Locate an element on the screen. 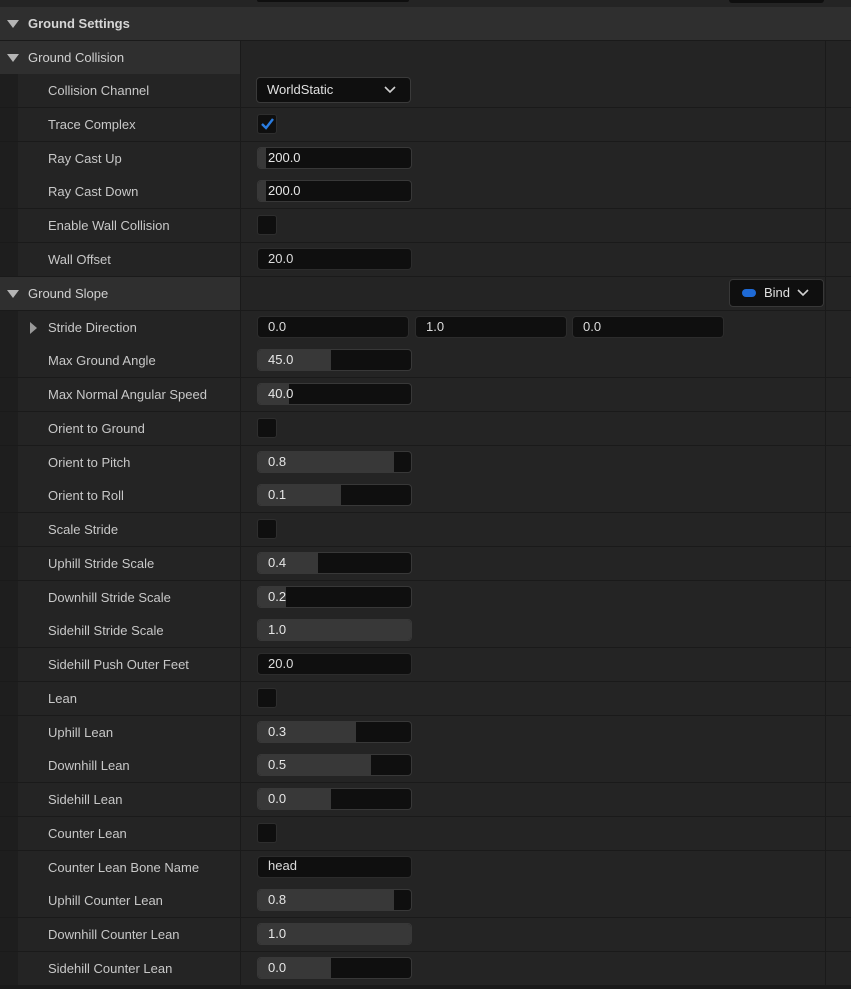  sidehill-lean-slider: 0.0 is located at coordinates (334, 799).